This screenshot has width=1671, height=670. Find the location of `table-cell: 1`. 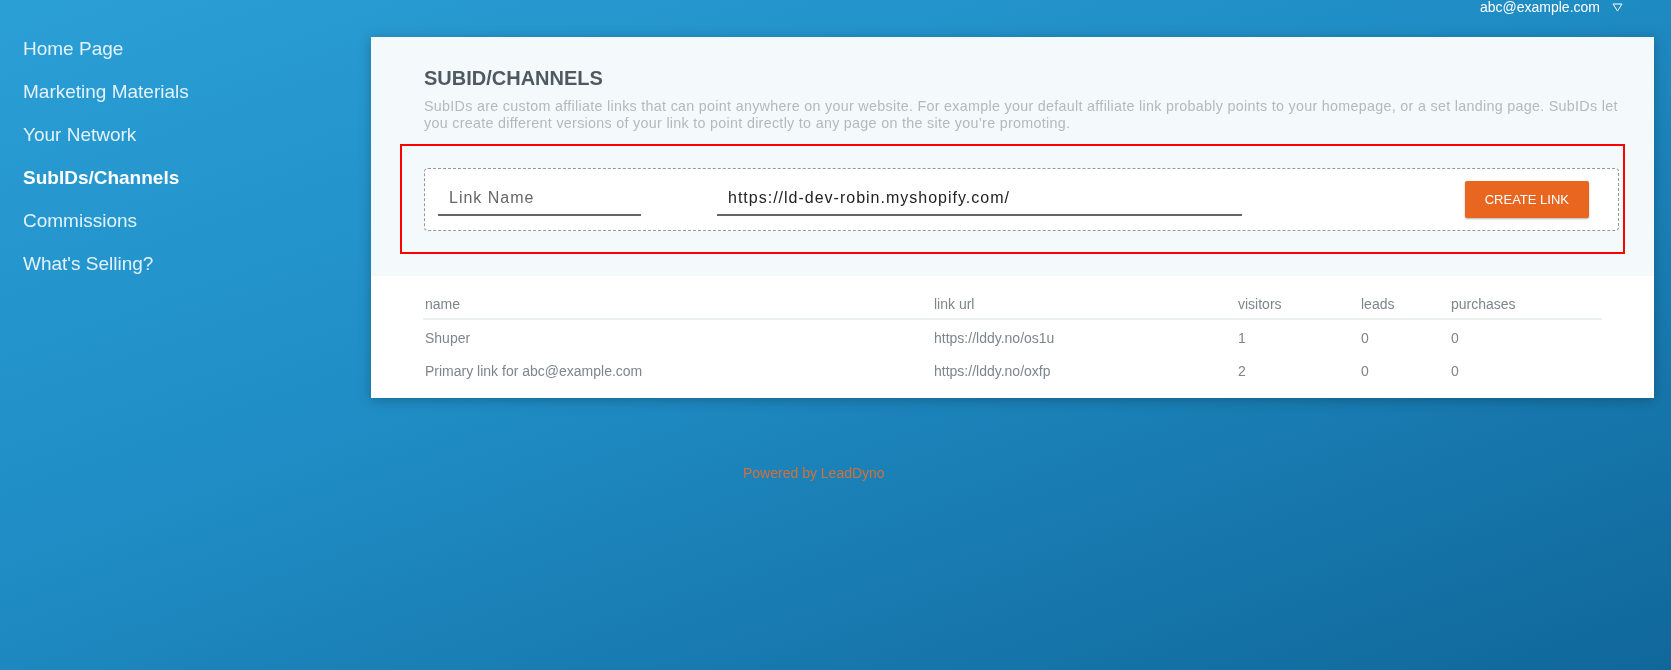

table-cell: 1 is located at coordinates (1297, 336).